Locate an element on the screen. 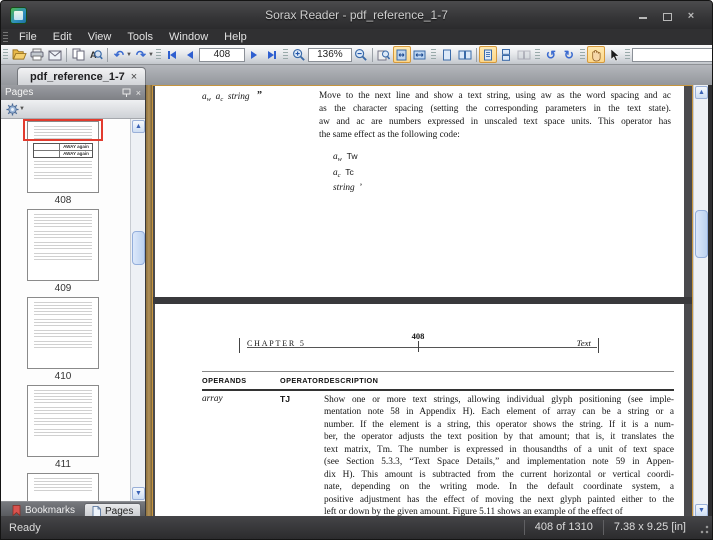  pdf-code-block: aw Tw ac Tc string ’ is located at coordinates (348, 172).